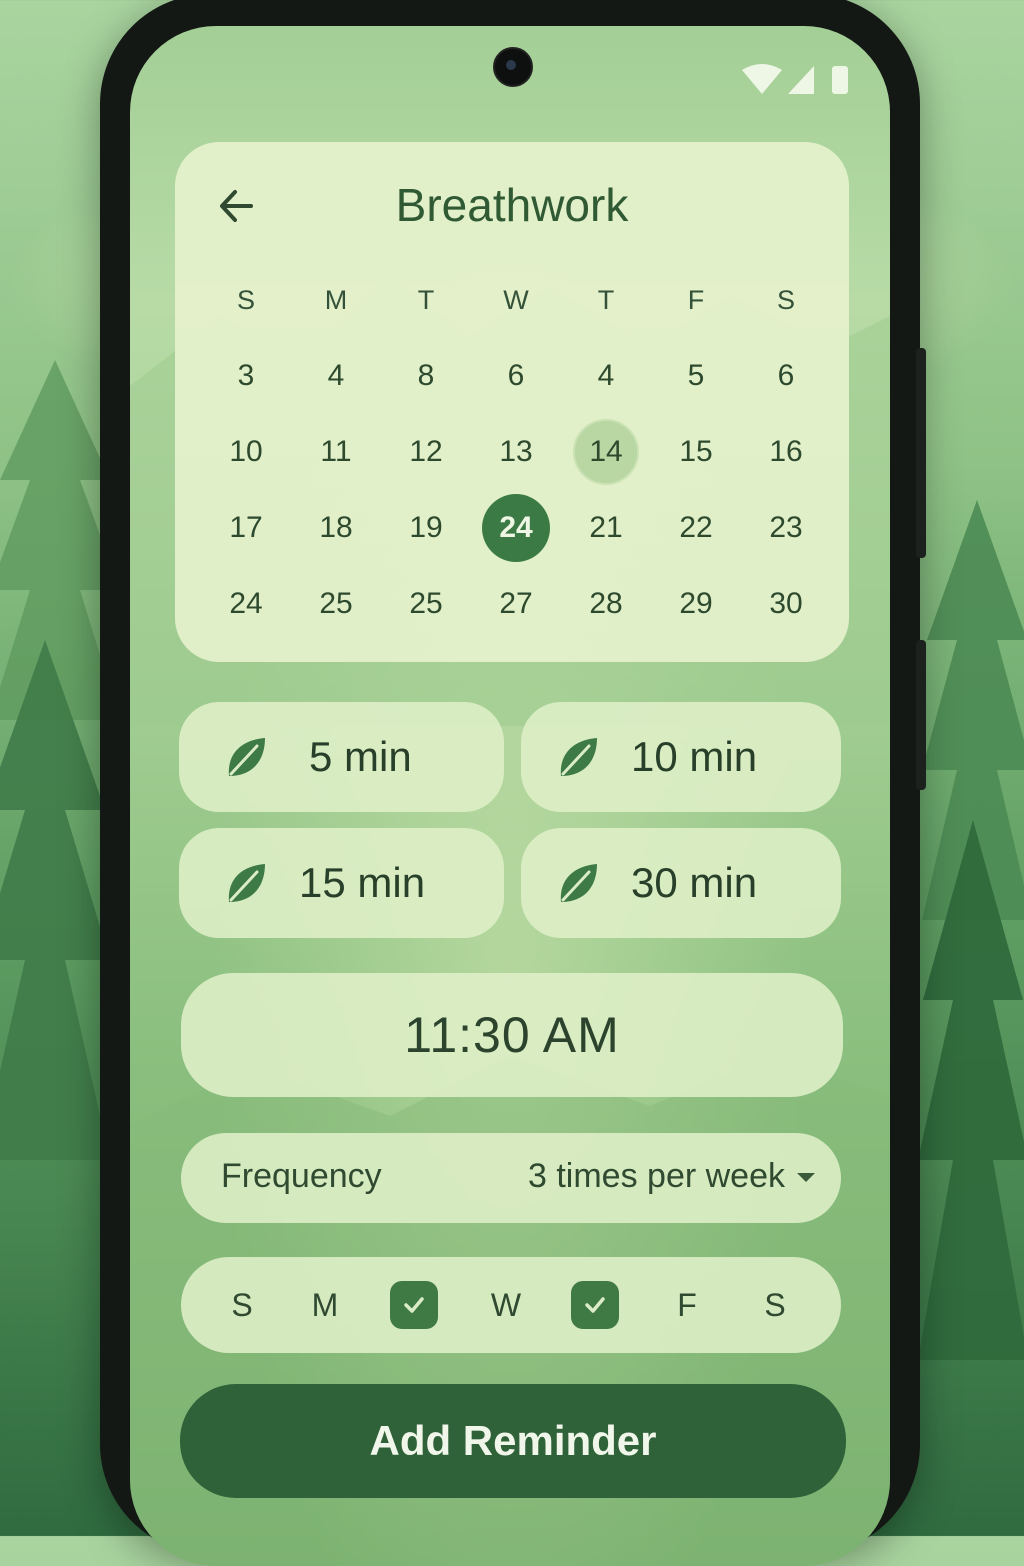 This screenshot has height=1566, width=1024. Describe the element at coordinates (325, 1305) in the screenshot. I see `weekday-toggle-monday: M` at that location.